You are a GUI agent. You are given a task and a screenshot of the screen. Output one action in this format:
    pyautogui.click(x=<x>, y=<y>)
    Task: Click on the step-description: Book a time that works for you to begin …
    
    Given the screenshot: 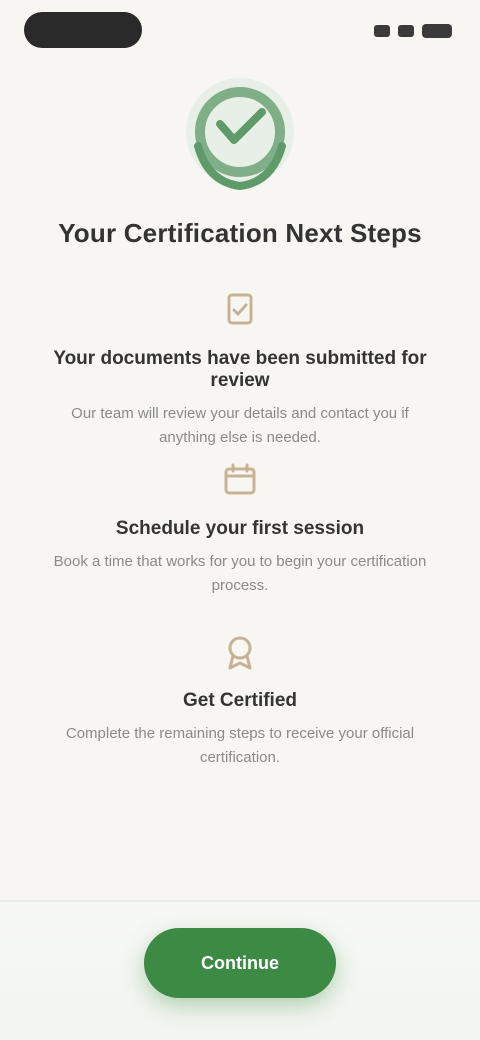 What is the action you would take?
    pyautogui.click(x=240, y=573)
    